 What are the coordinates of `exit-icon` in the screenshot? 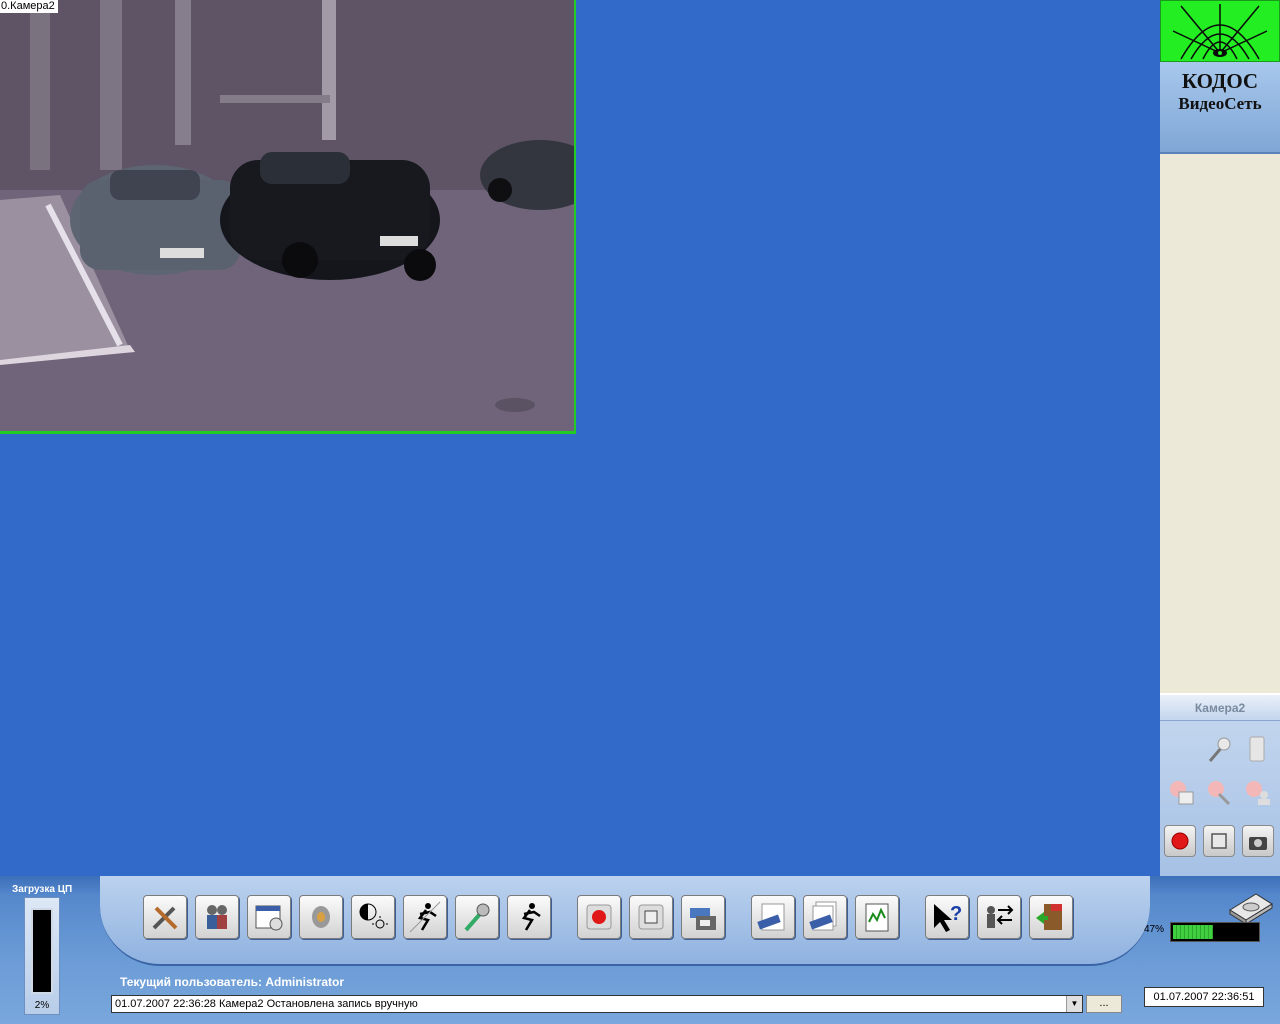 It's located at (1049, 917).